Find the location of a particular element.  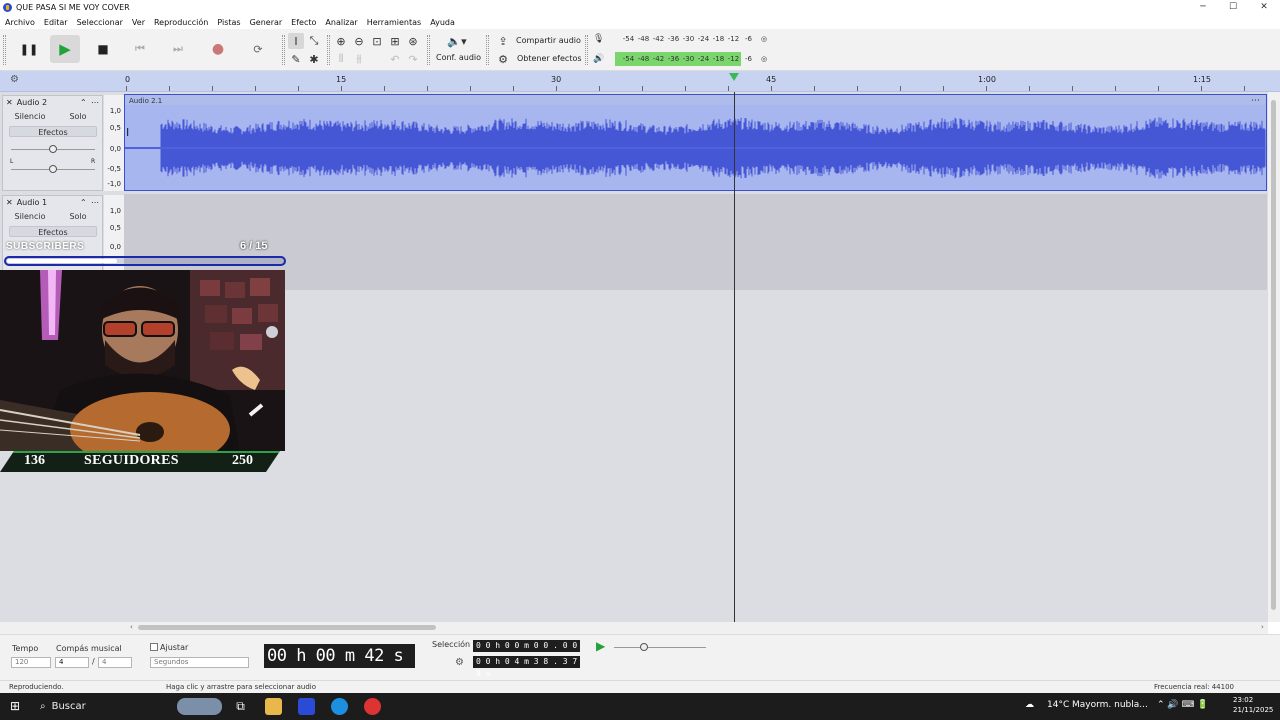

track-name: Audio 2 is located at coordinates (32, 102).